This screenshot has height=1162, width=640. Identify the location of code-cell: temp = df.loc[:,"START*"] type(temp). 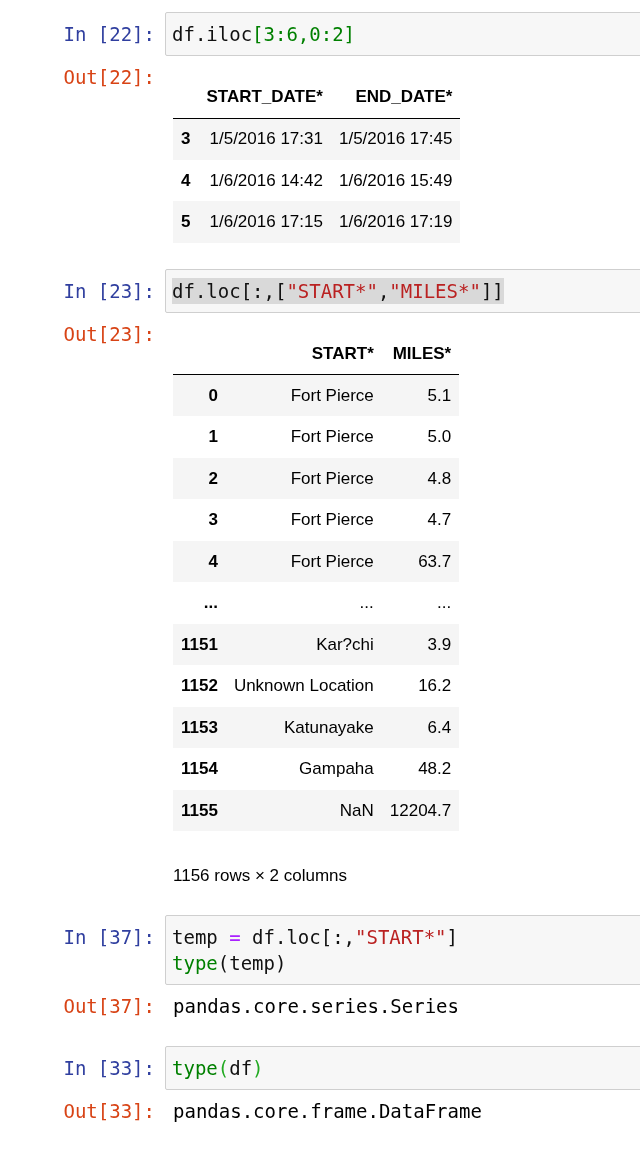
(402, 949).